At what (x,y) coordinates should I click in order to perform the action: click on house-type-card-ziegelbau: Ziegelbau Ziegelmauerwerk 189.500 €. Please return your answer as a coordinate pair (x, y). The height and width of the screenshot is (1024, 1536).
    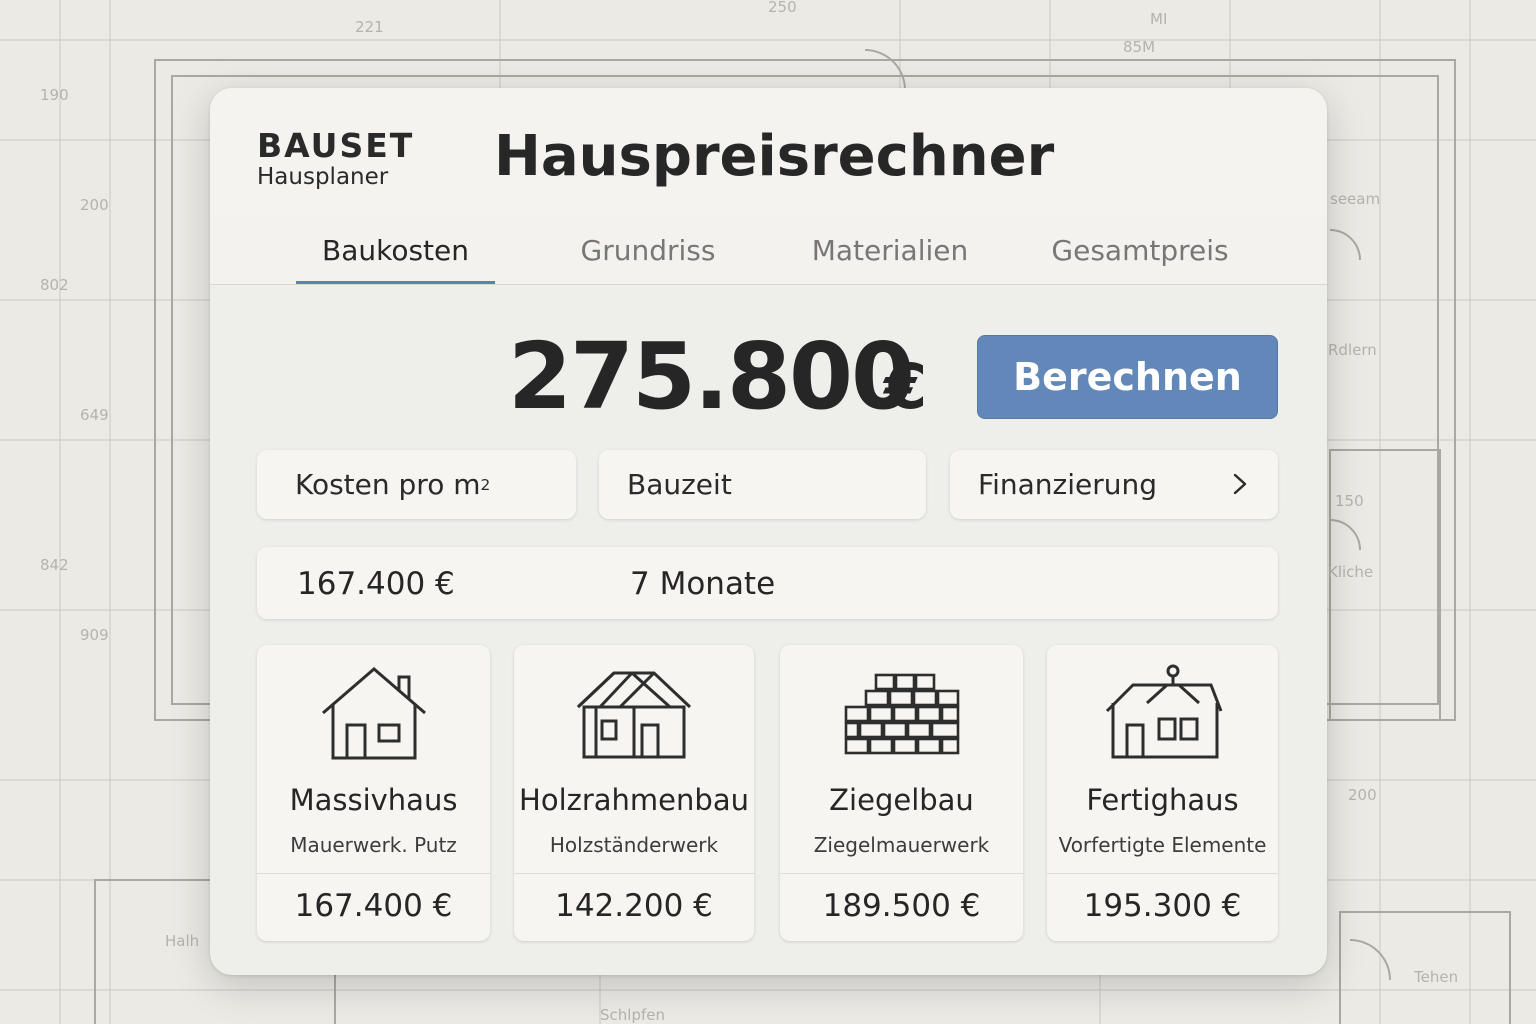
    Looking at the image, I should click on (901, 793).